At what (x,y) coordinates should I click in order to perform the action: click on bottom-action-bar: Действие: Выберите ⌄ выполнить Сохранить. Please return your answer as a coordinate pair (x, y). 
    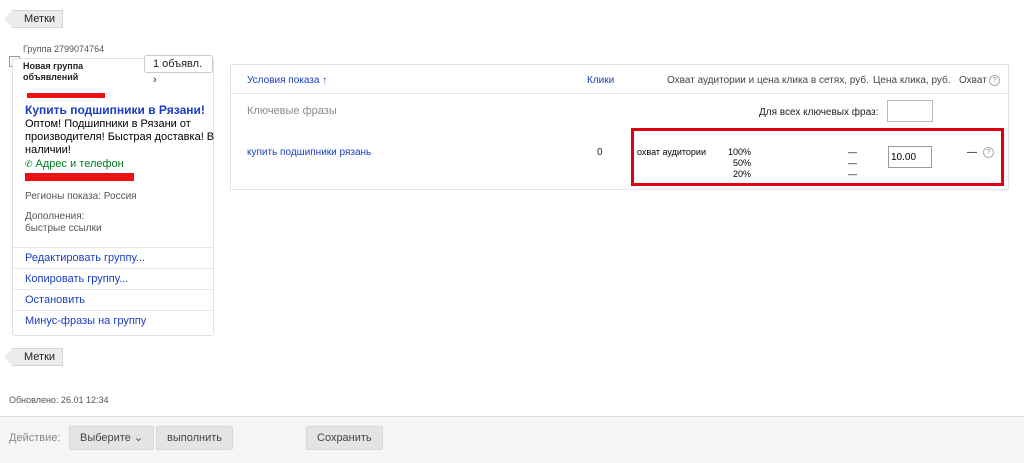
    Looking at the image, I should click on (512, 439).